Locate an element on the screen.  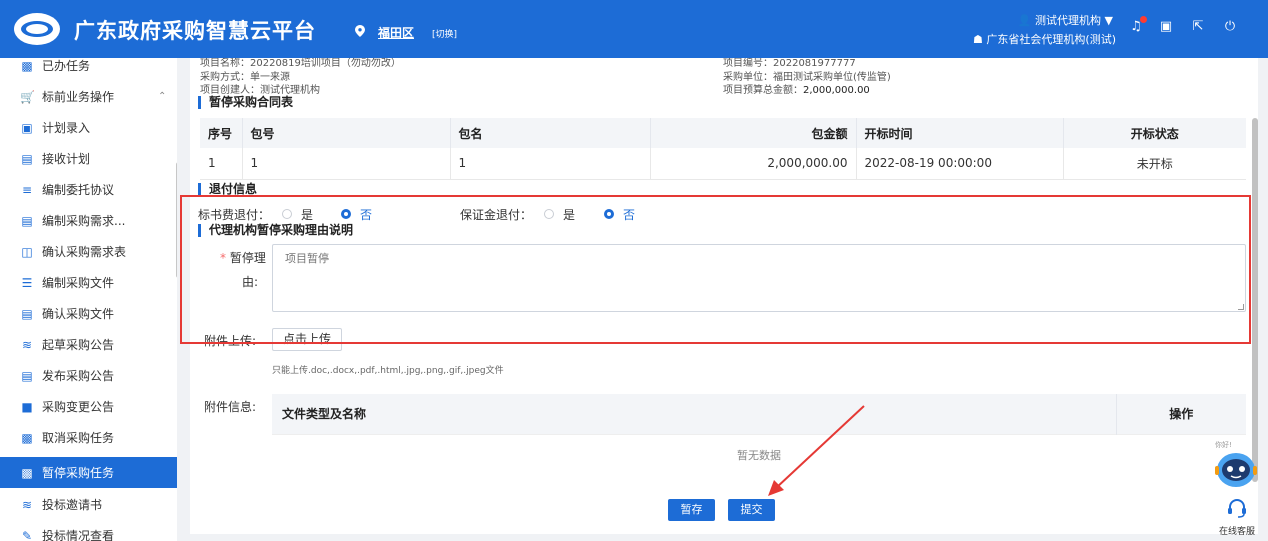
online-service-label: 在线客服 is located at coordinates (1237, 530).